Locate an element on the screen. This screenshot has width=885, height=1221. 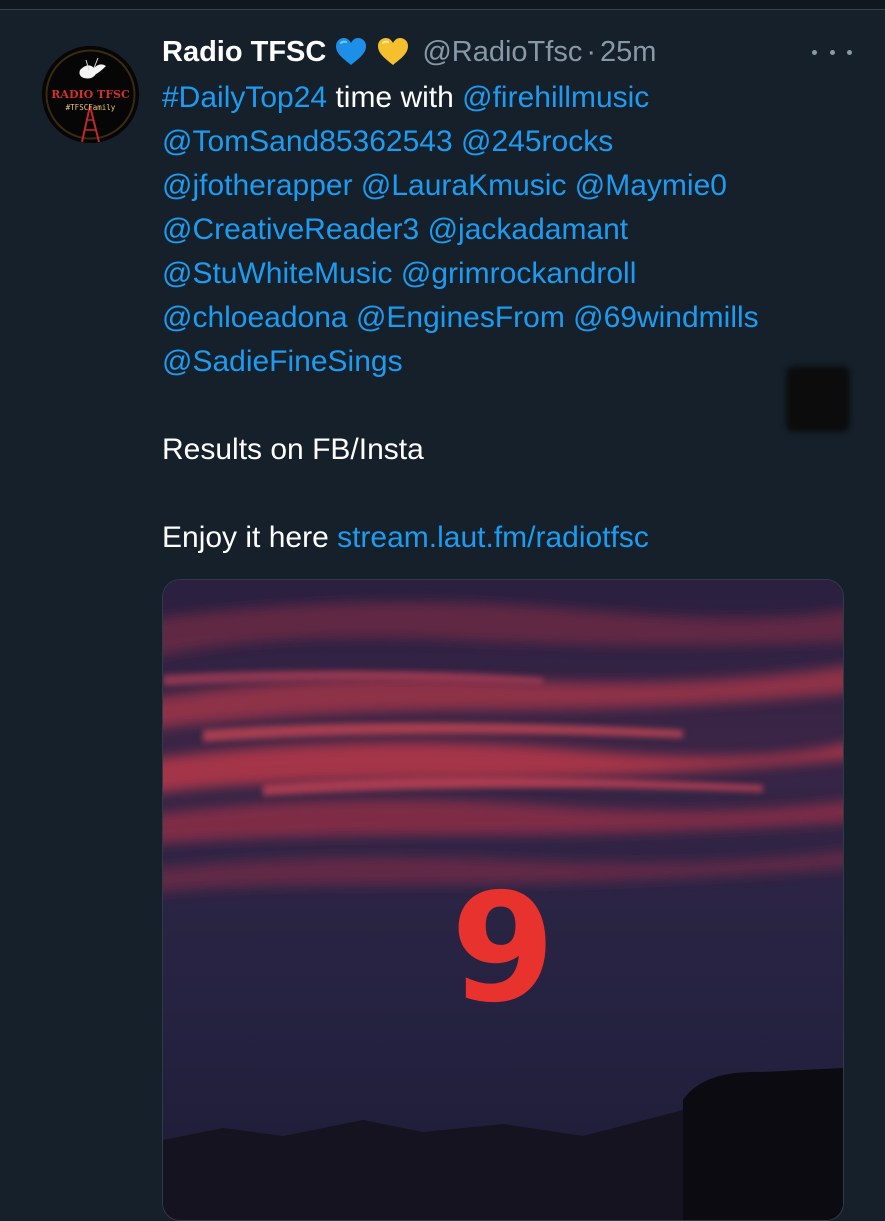
timestamp: 25m is located at coordinates (628, 52).